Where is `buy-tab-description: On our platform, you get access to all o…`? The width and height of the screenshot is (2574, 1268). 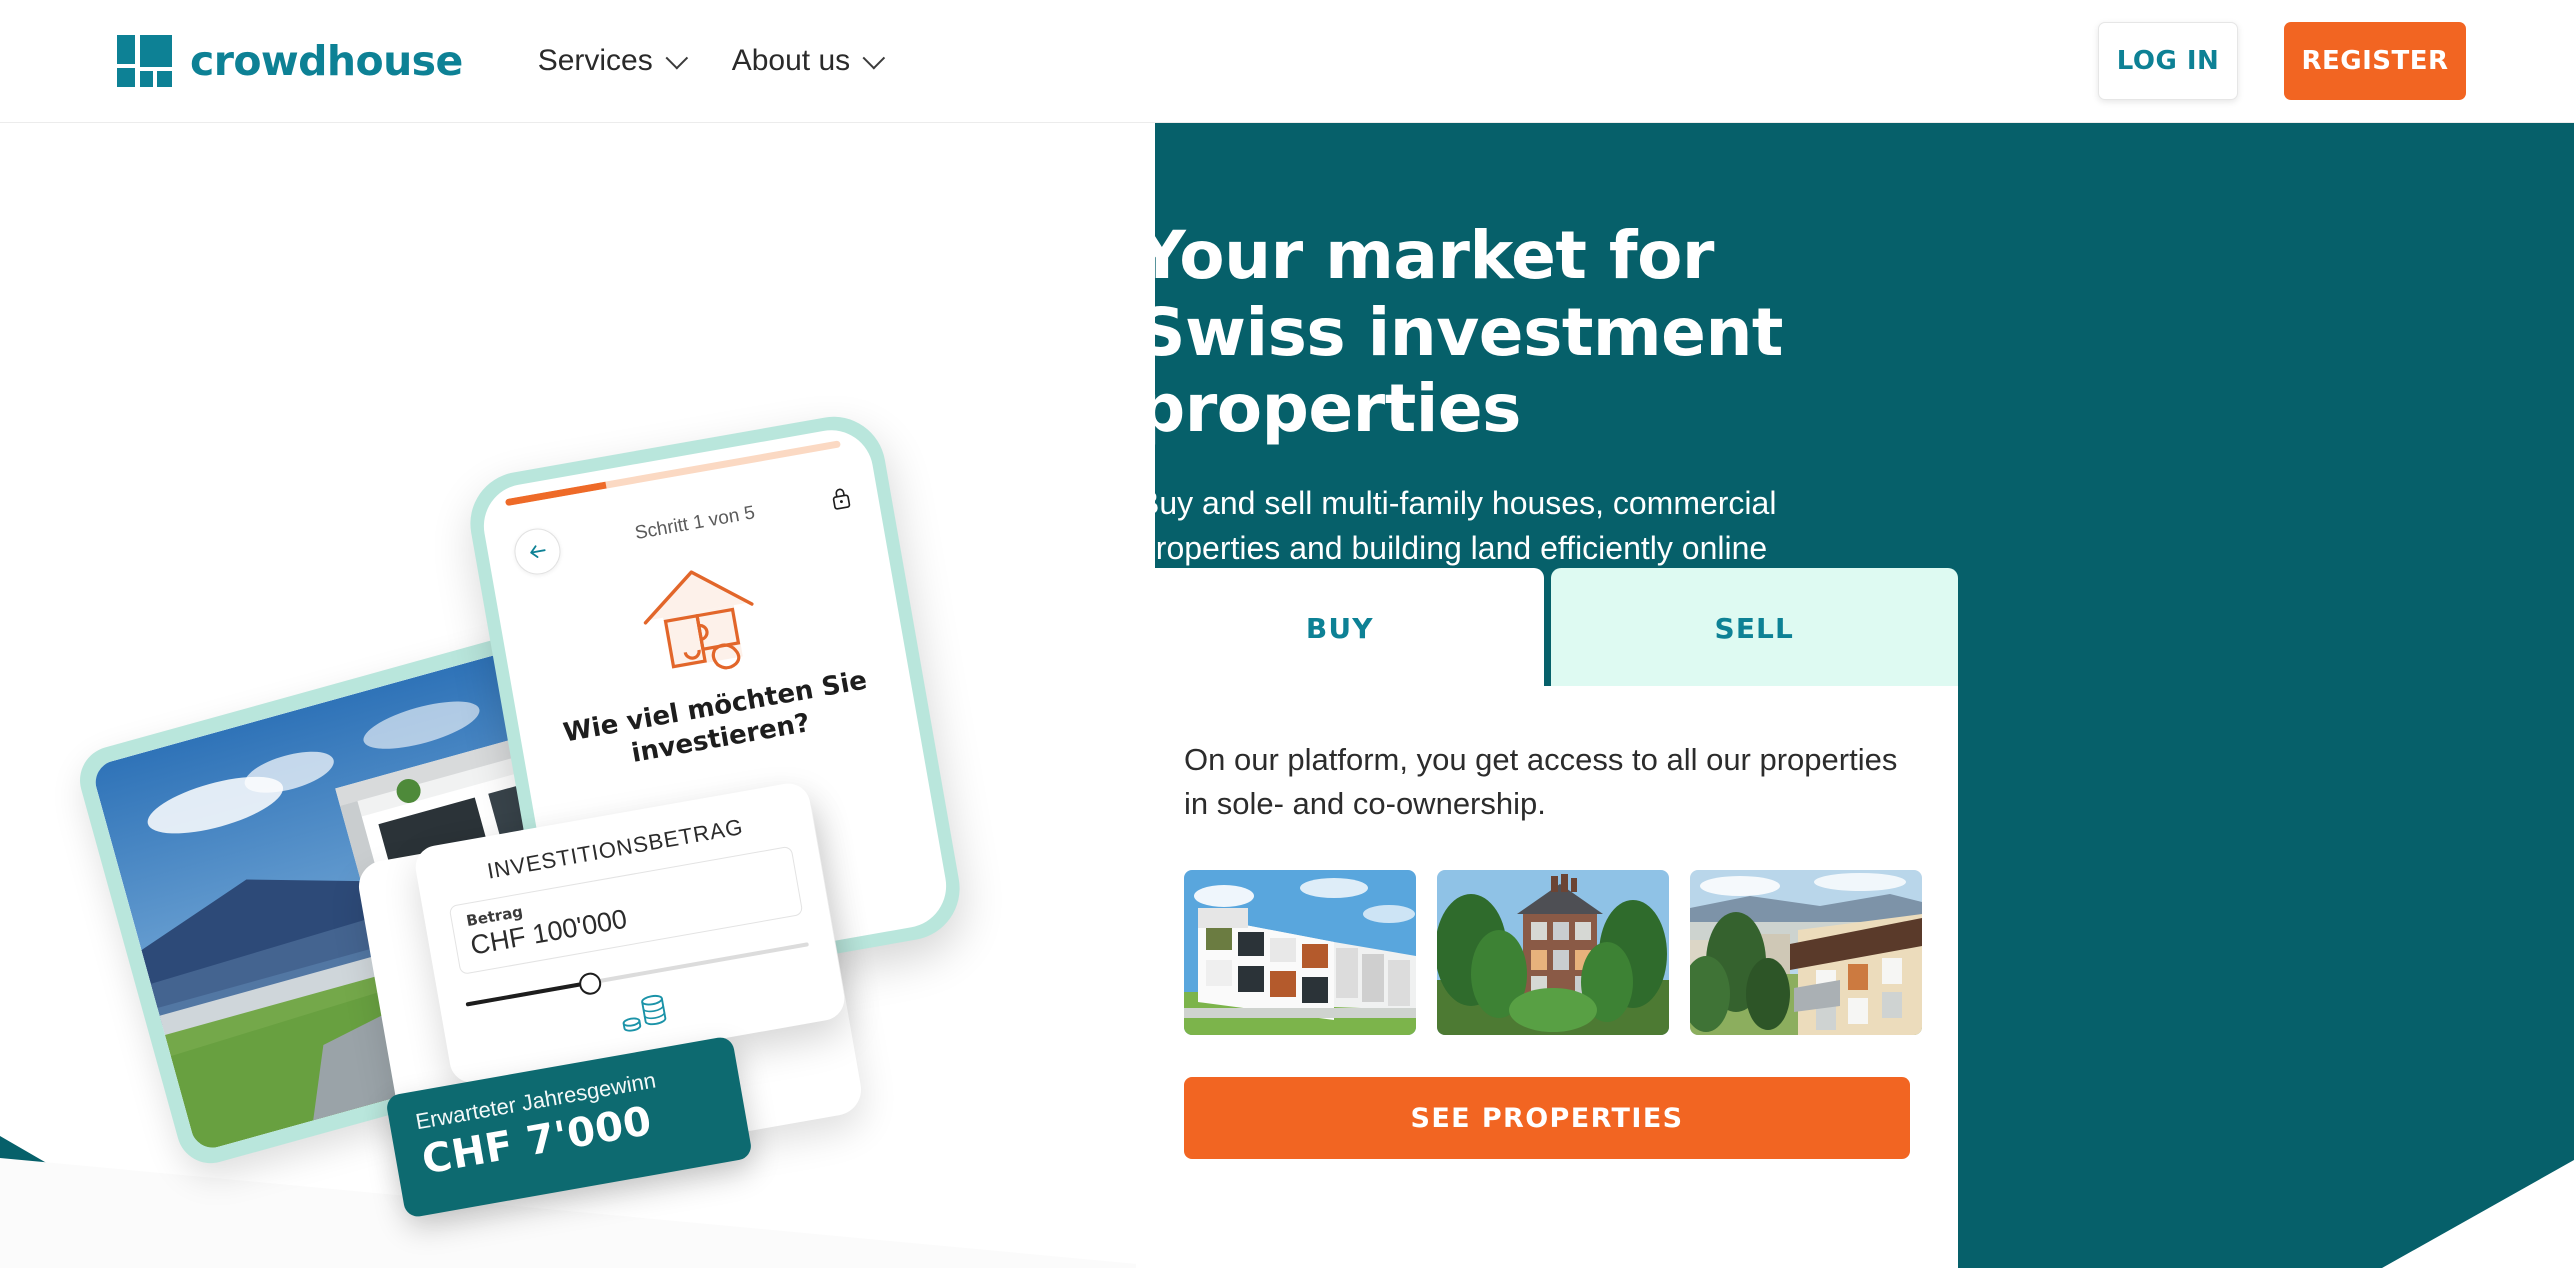
buy-tab-description: On our platform, you get access to all o… is located at coordinates (1541, 782).